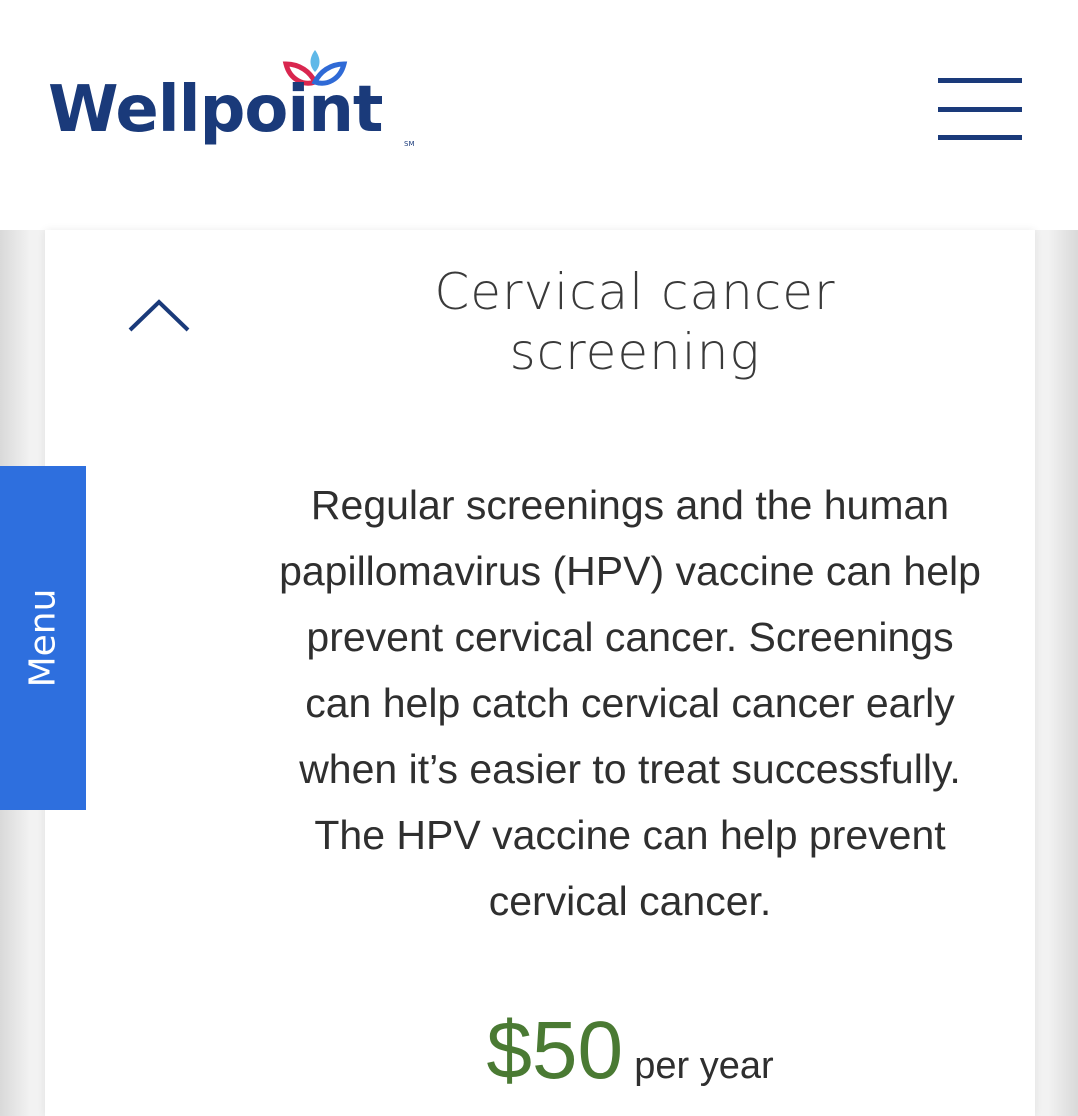 This screenshot has height=1116, width=1078. Describe the element at coordinates (215, 110) in the screenshot. I see `logo-wordmark: Wellpoint` at that location.